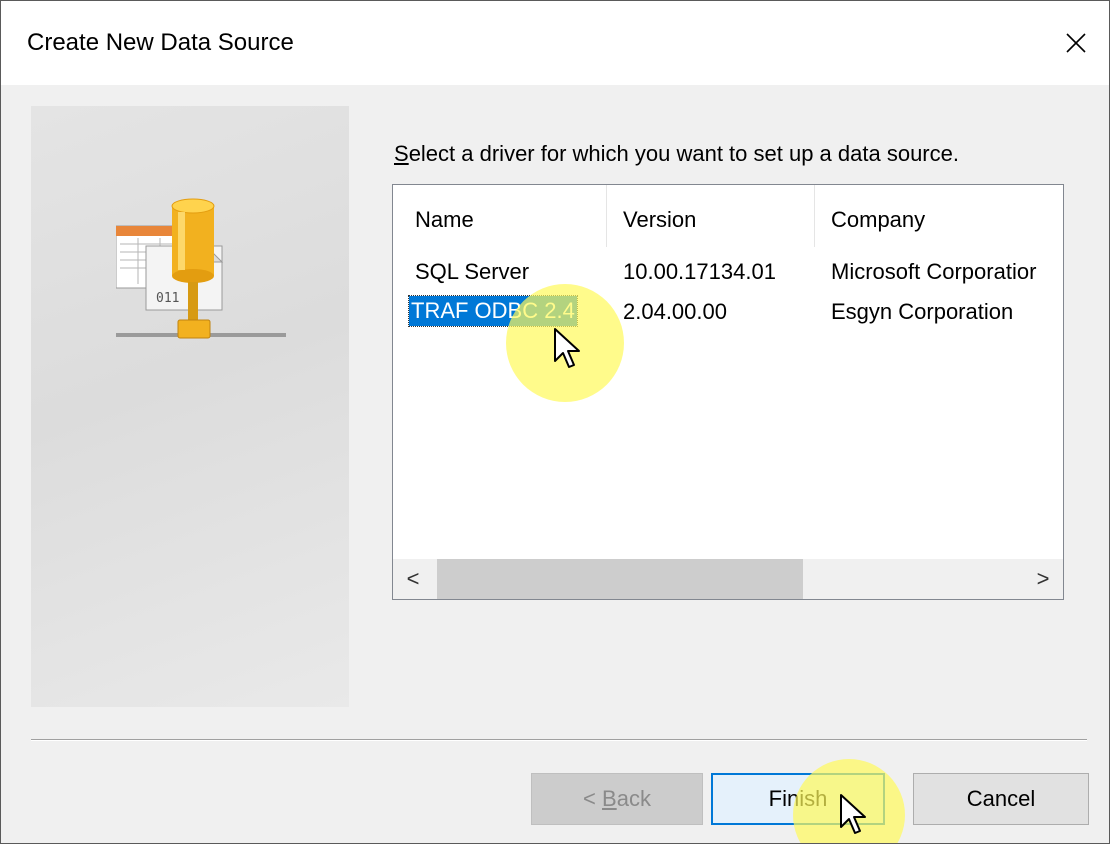  Describe the element at coordinates (472, 271) in the screenshot. I see `driver-name: SQL Server` at that location.